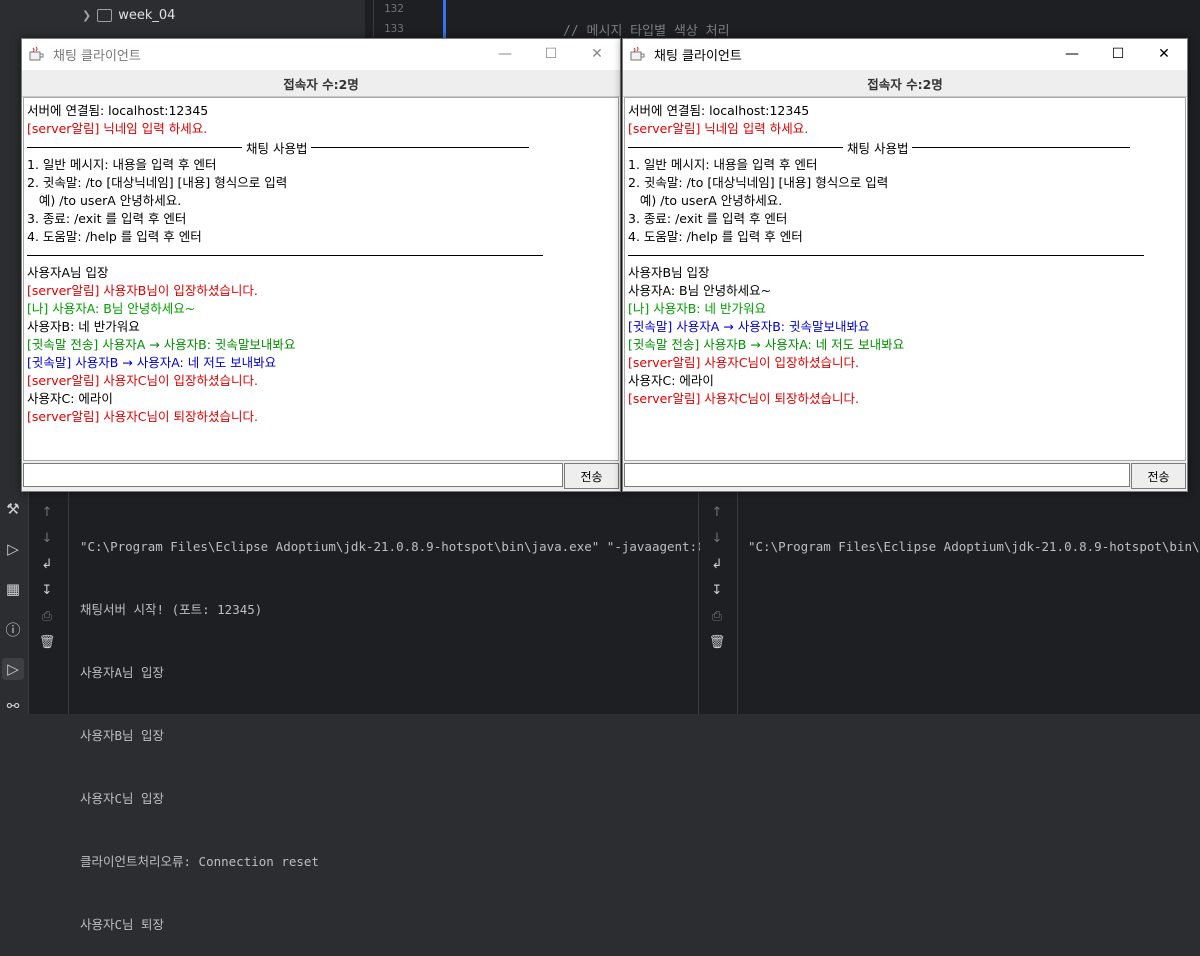  Describe the element at coordinates (14, 602) in the screenshot. I see `tool-window-strip: ⚒ ▷ ▦ ⓘ ▷ ⚯` at that location.